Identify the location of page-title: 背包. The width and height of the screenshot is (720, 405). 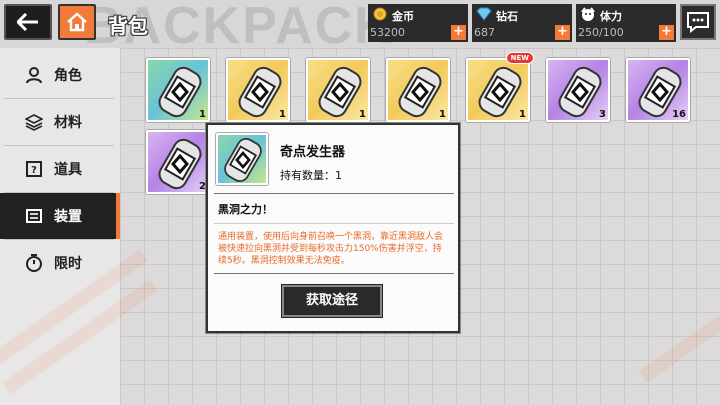
(128, 26).